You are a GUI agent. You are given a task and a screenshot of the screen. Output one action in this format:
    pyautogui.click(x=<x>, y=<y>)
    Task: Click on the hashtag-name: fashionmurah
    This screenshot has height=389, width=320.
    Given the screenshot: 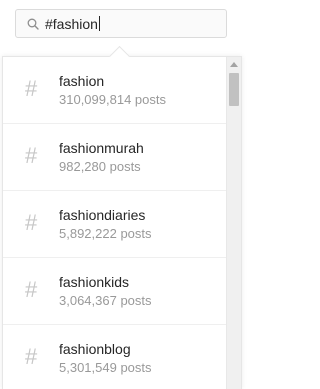 What is the action you would take?
    pyautogui.click(x=101, y=148)
    